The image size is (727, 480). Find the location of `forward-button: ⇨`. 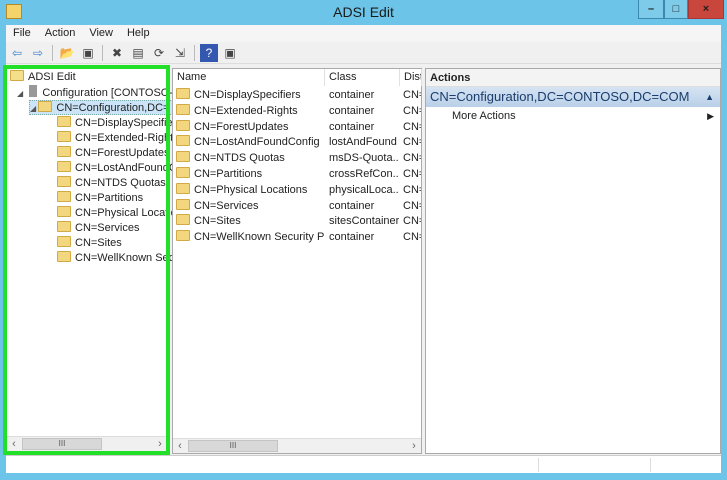

forward-button: ⇨ is located at coordinates (38, 53).